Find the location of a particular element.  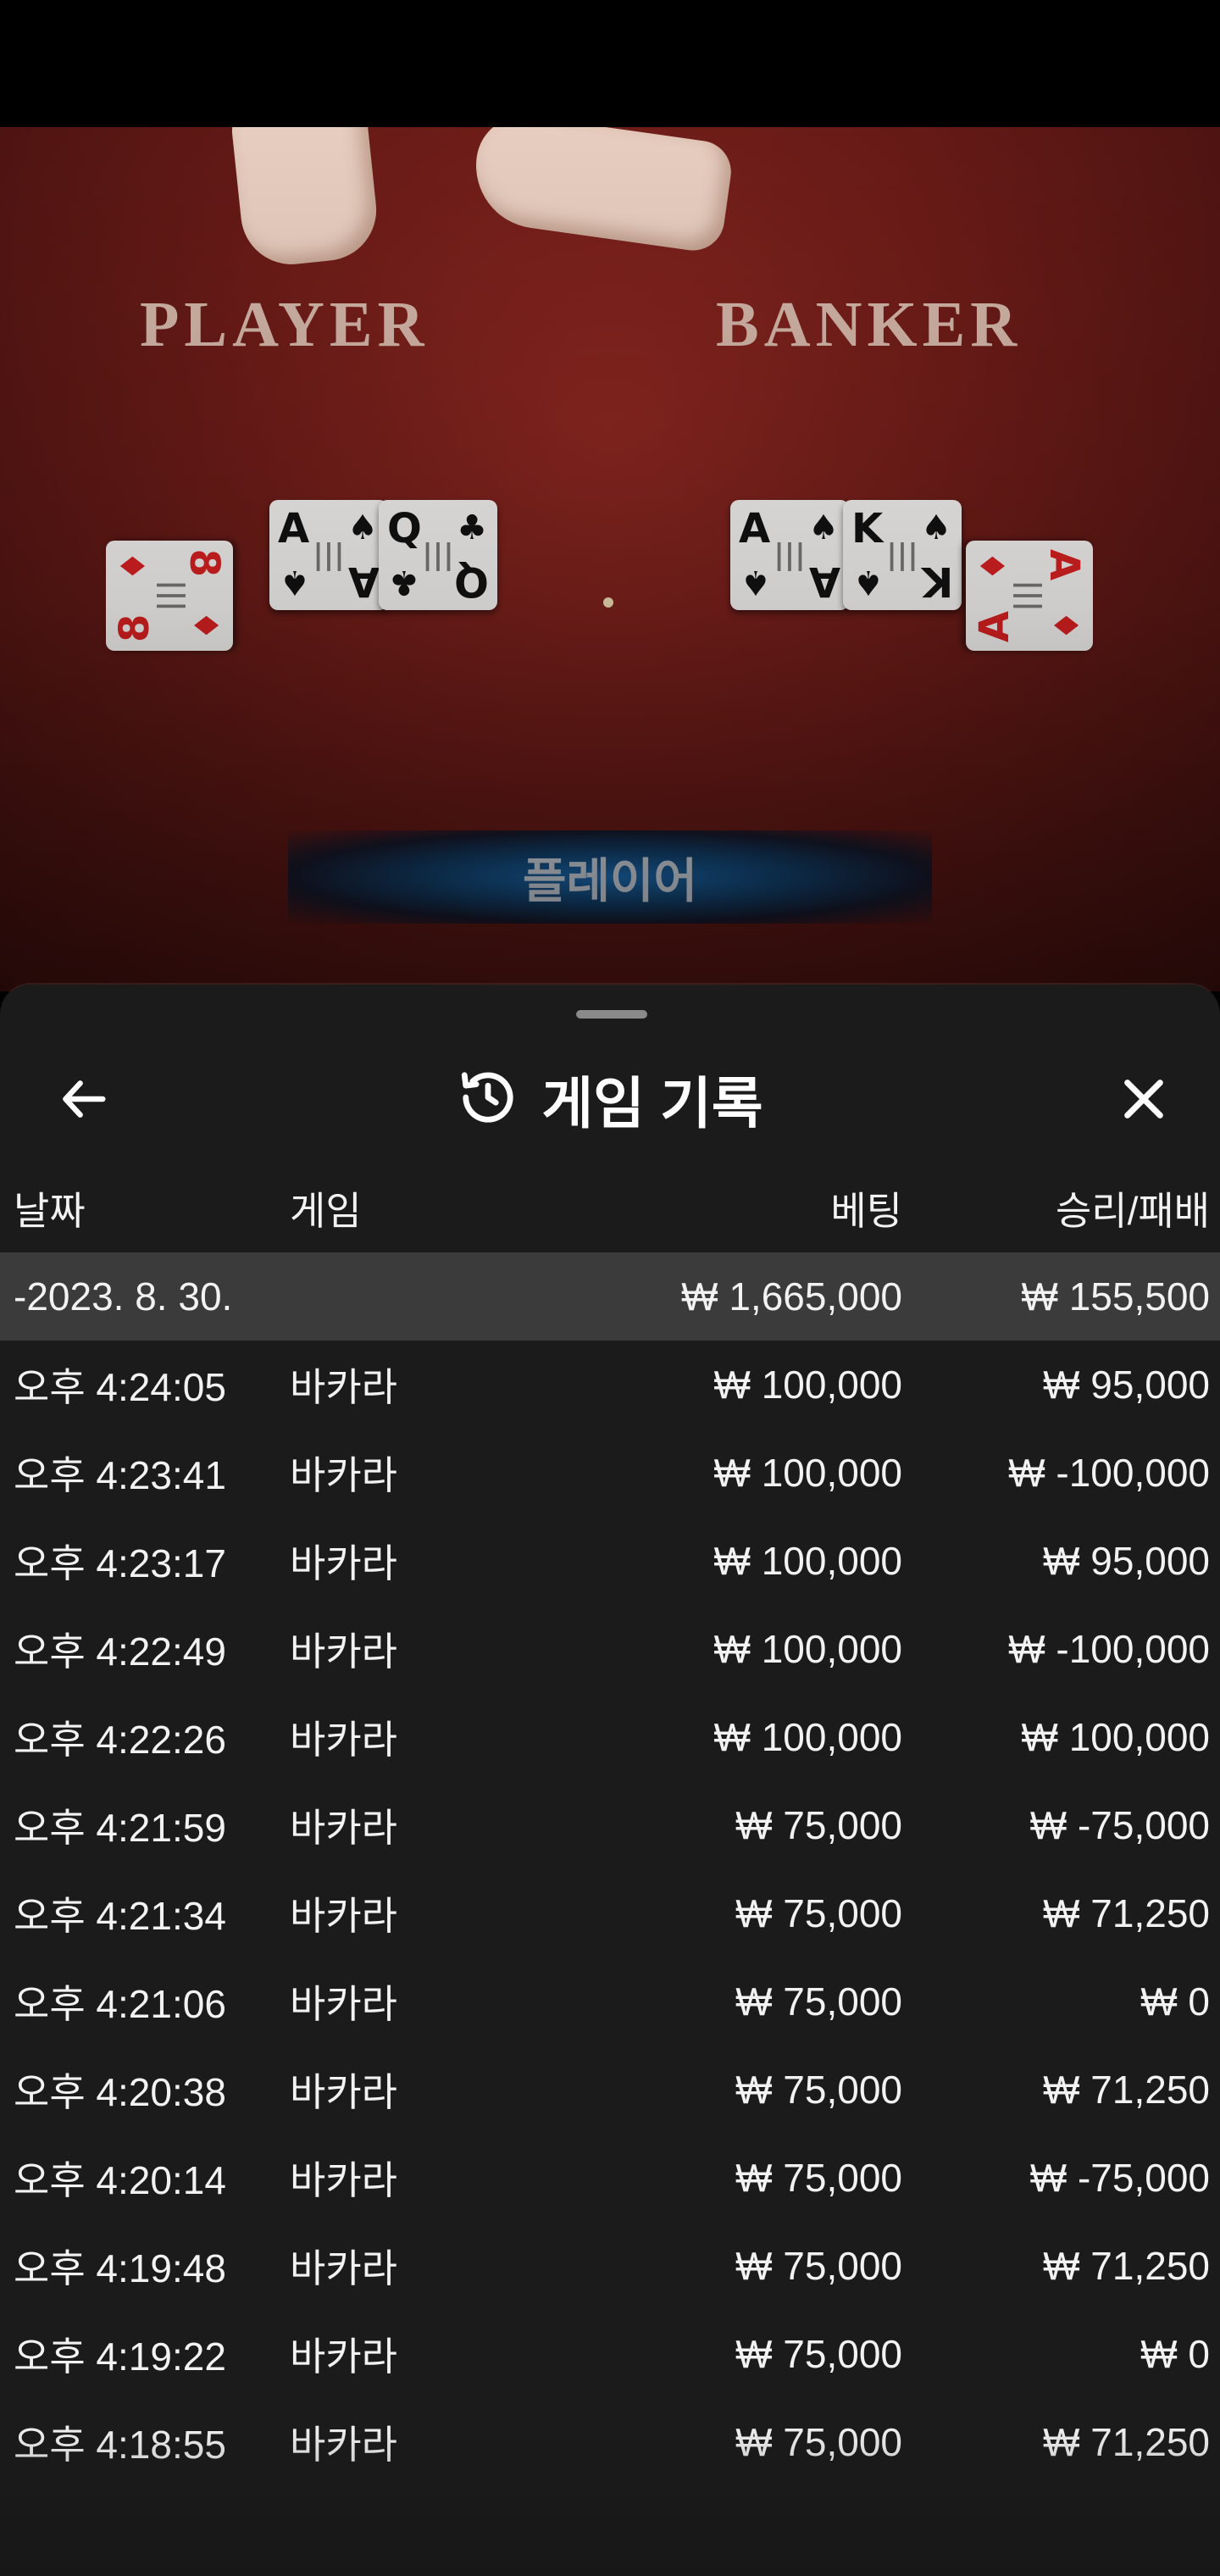

row-time: 오후 4:22:49 is located at coordinates (120, 1651).